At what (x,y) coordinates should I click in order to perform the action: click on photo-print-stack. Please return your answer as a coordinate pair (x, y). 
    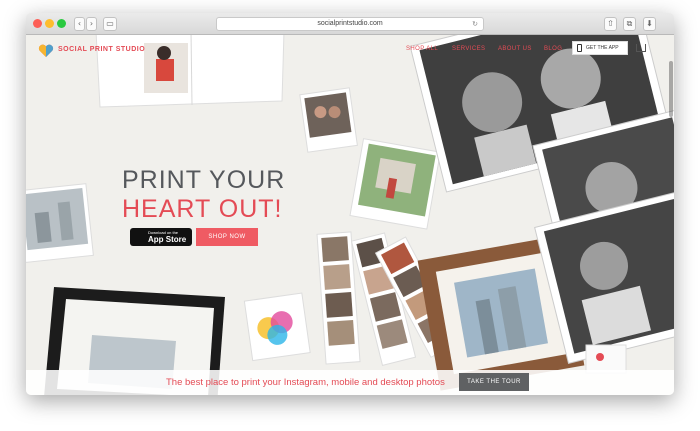
    Looking at the image, I should click on (395, 184).